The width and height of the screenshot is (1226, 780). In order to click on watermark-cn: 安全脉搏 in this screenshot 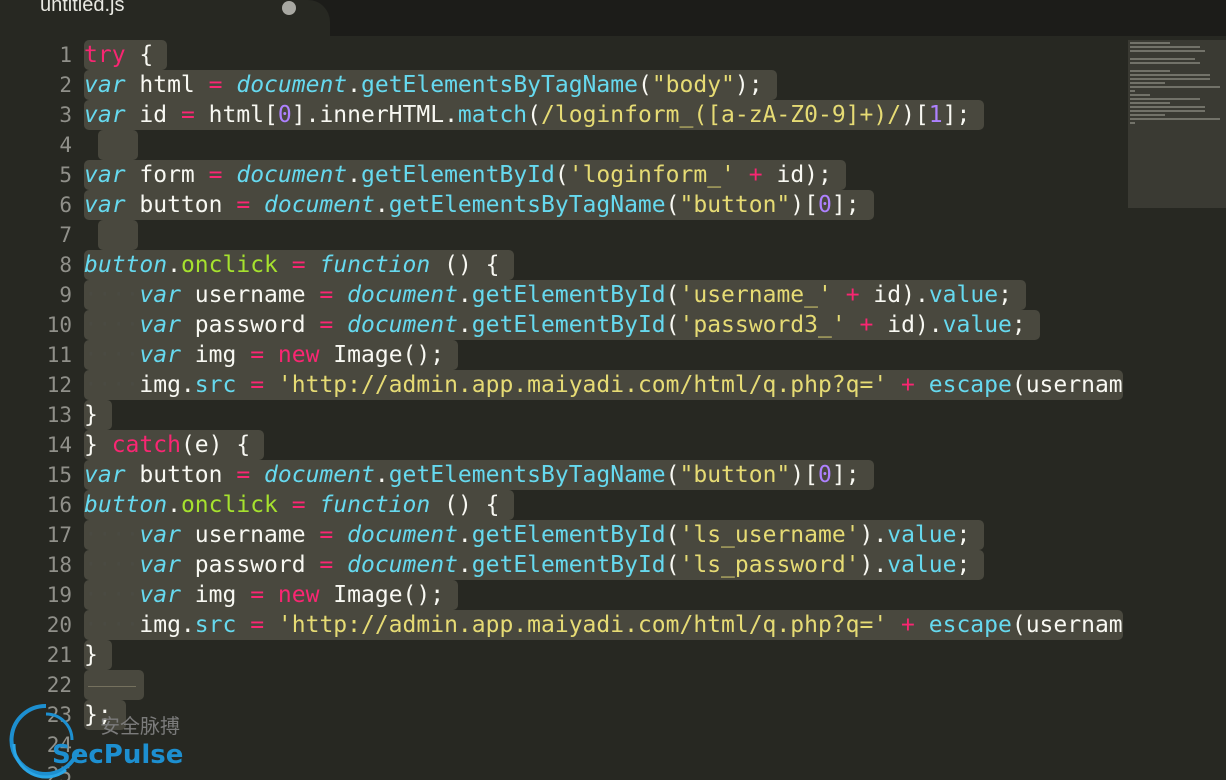, I will do `click(140, 726)`.